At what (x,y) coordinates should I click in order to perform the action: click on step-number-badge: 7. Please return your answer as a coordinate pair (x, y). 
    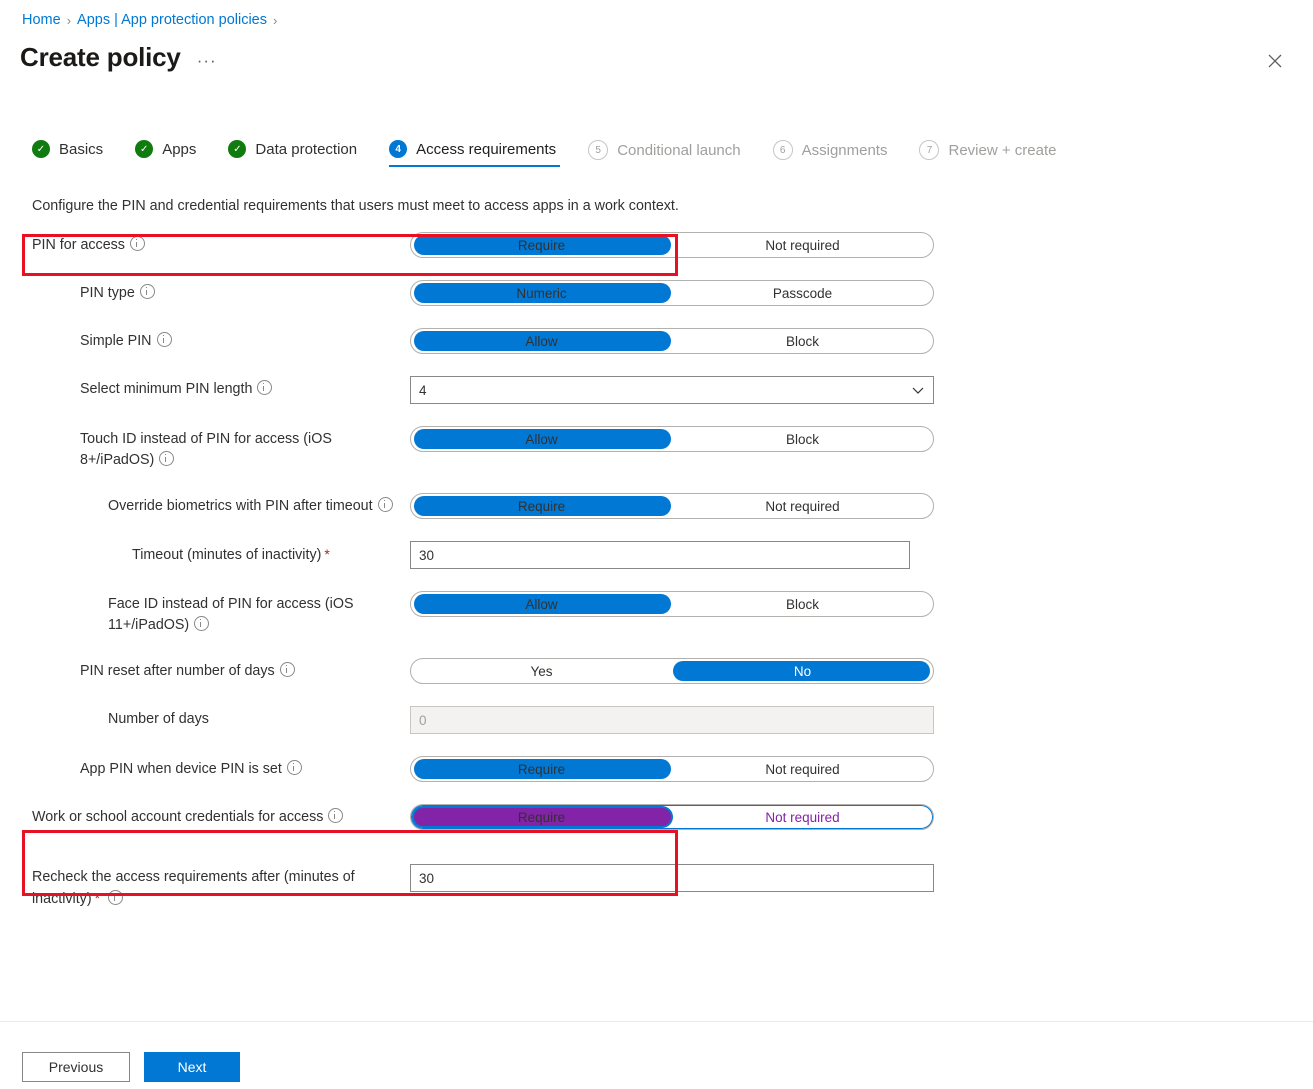
    Looking at the image, I should click on (929, 150).